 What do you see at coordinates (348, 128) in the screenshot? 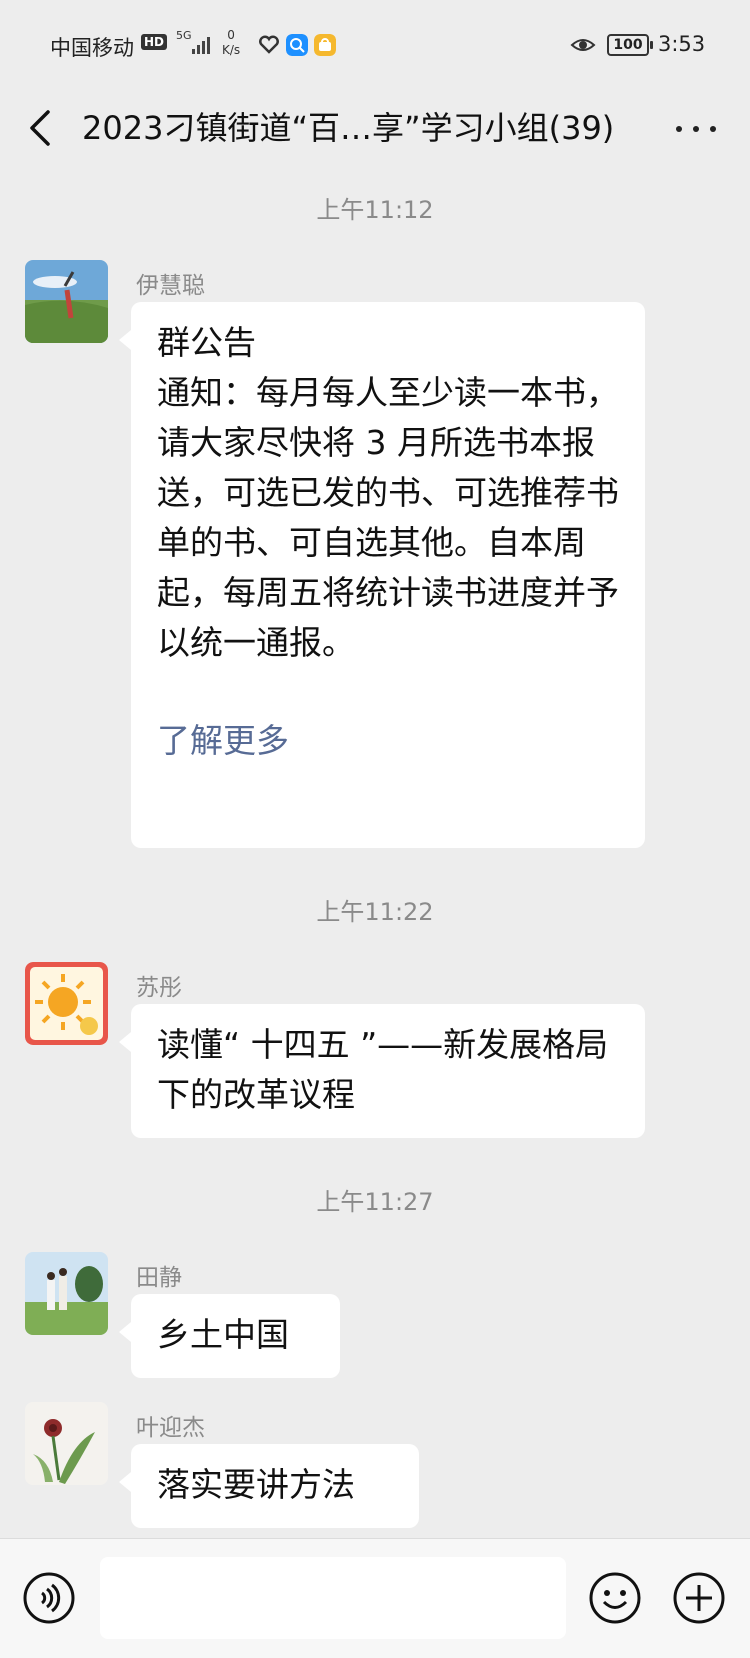
I see `chat-title: 2023刁镇街道“百…享”学习小组(39)` at bounding box center [348, 128].